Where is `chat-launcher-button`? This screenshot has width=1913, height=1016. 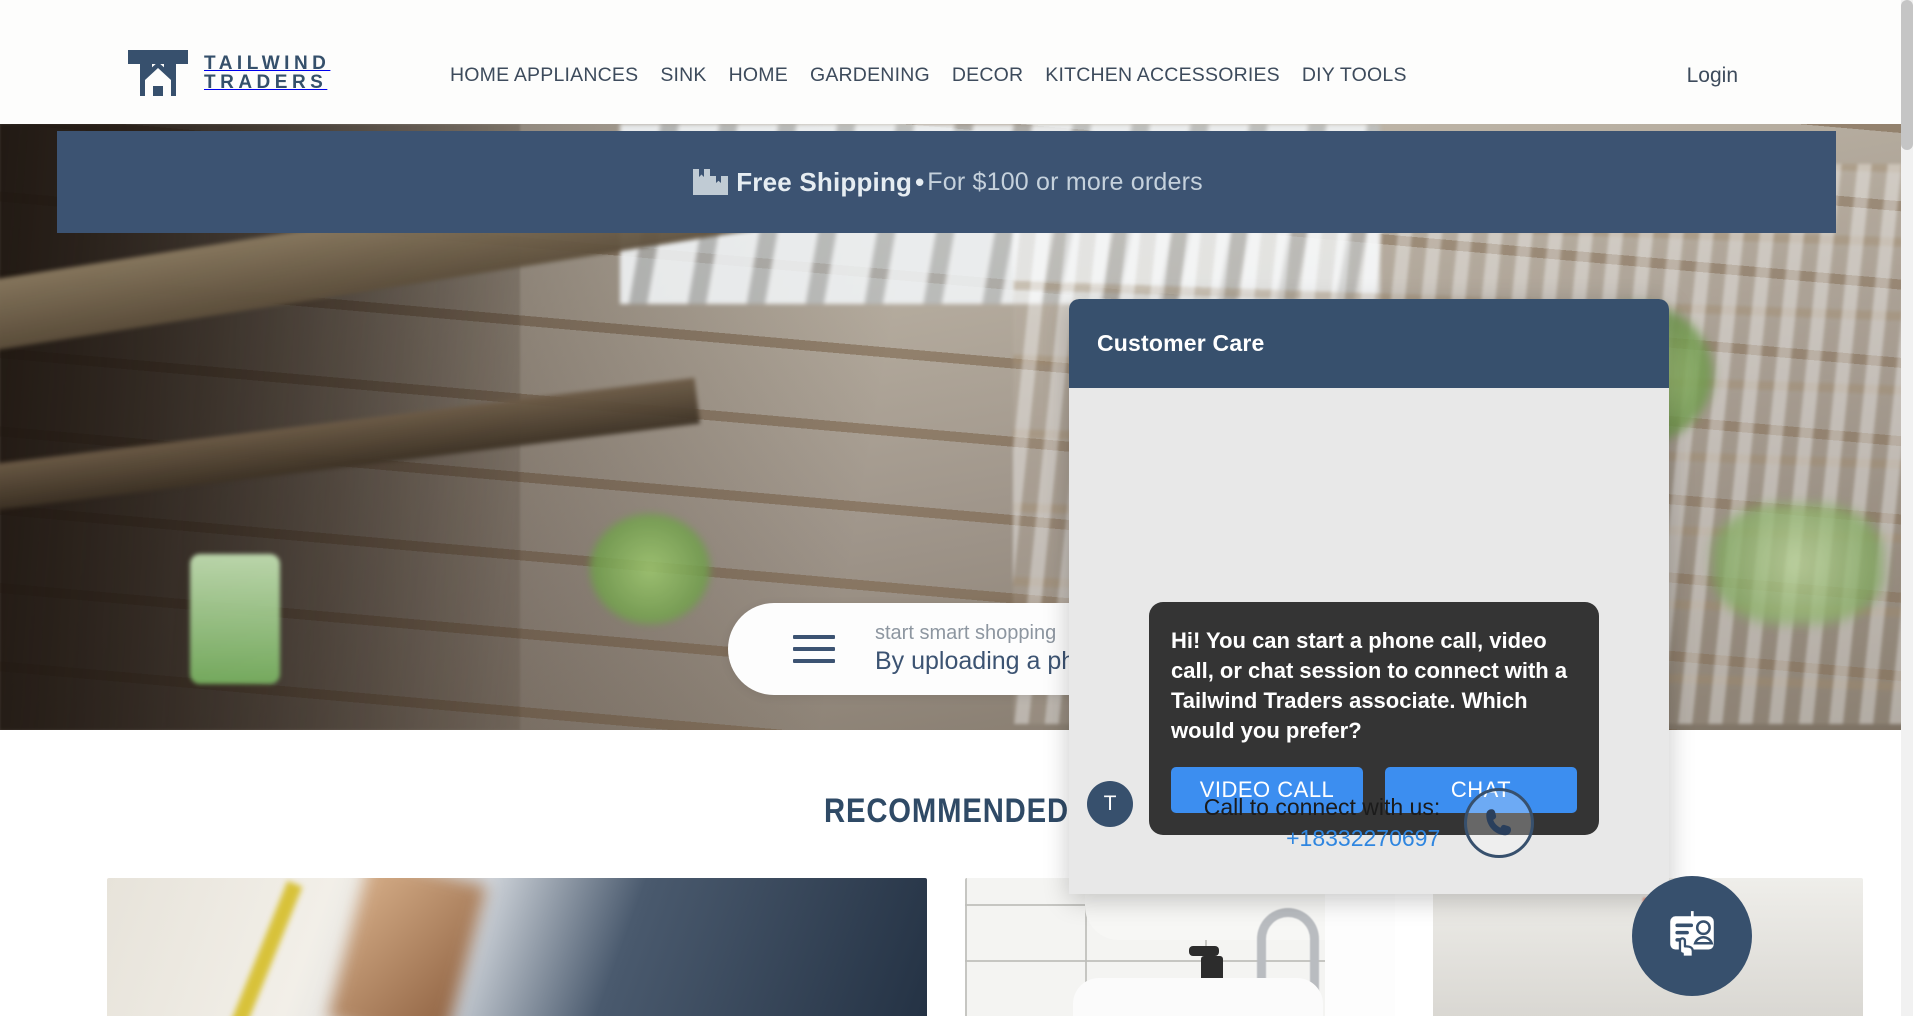
chat-launcher-button is located at coordinates (1692, 936).